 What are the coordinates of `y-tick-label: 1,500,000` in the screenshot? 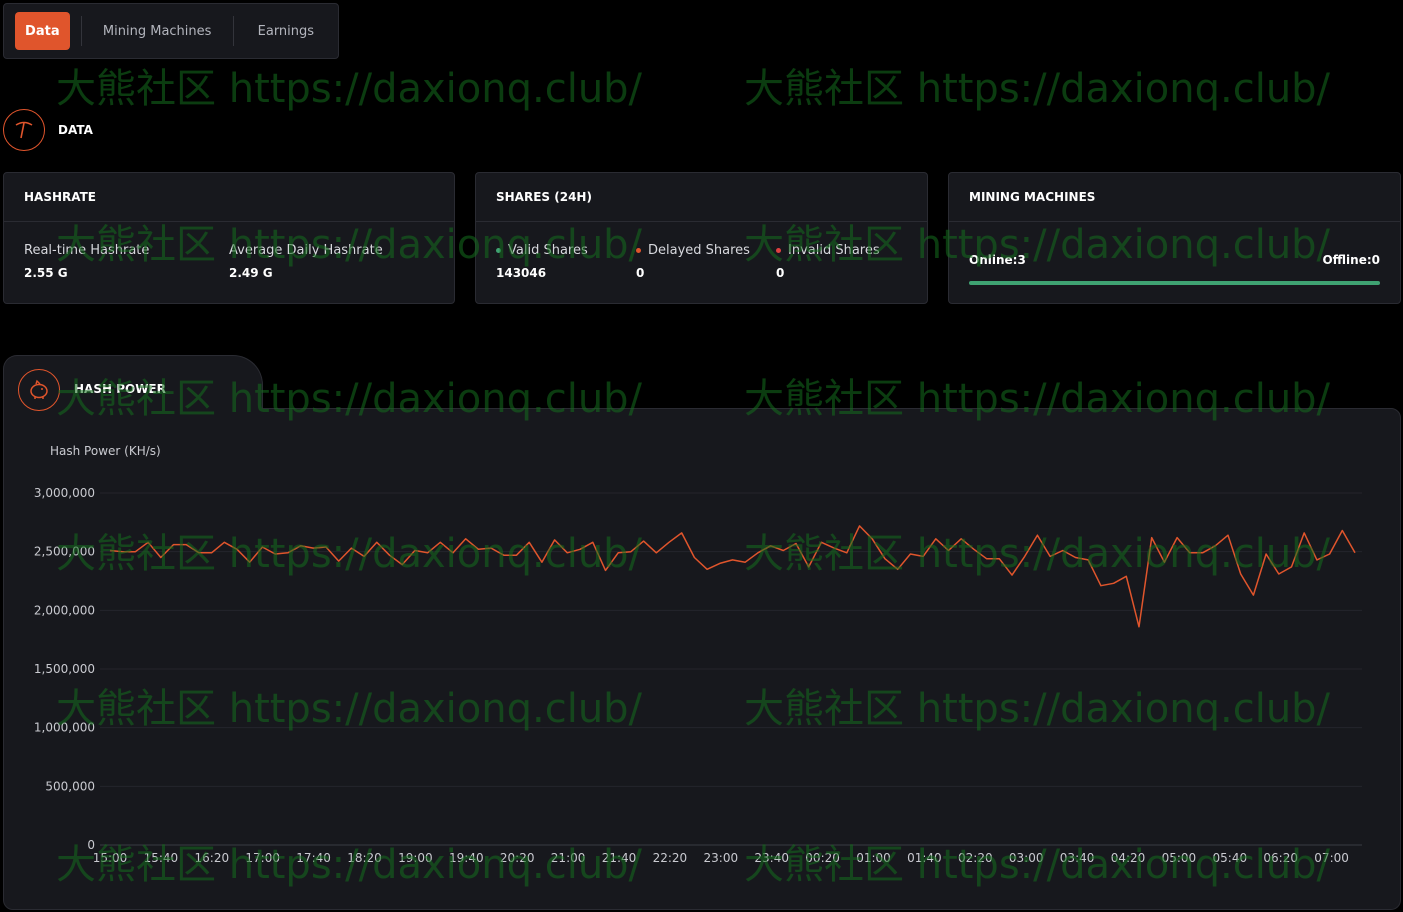 It's located at (64, 669).